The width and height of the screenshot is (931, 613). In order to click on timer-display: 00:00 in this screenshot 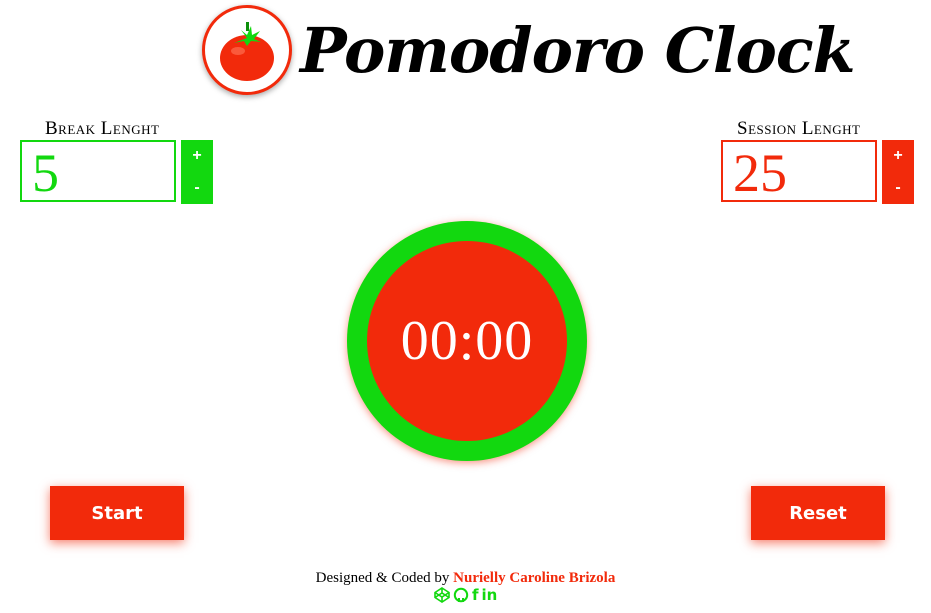, I will do `click(467, 341)`.